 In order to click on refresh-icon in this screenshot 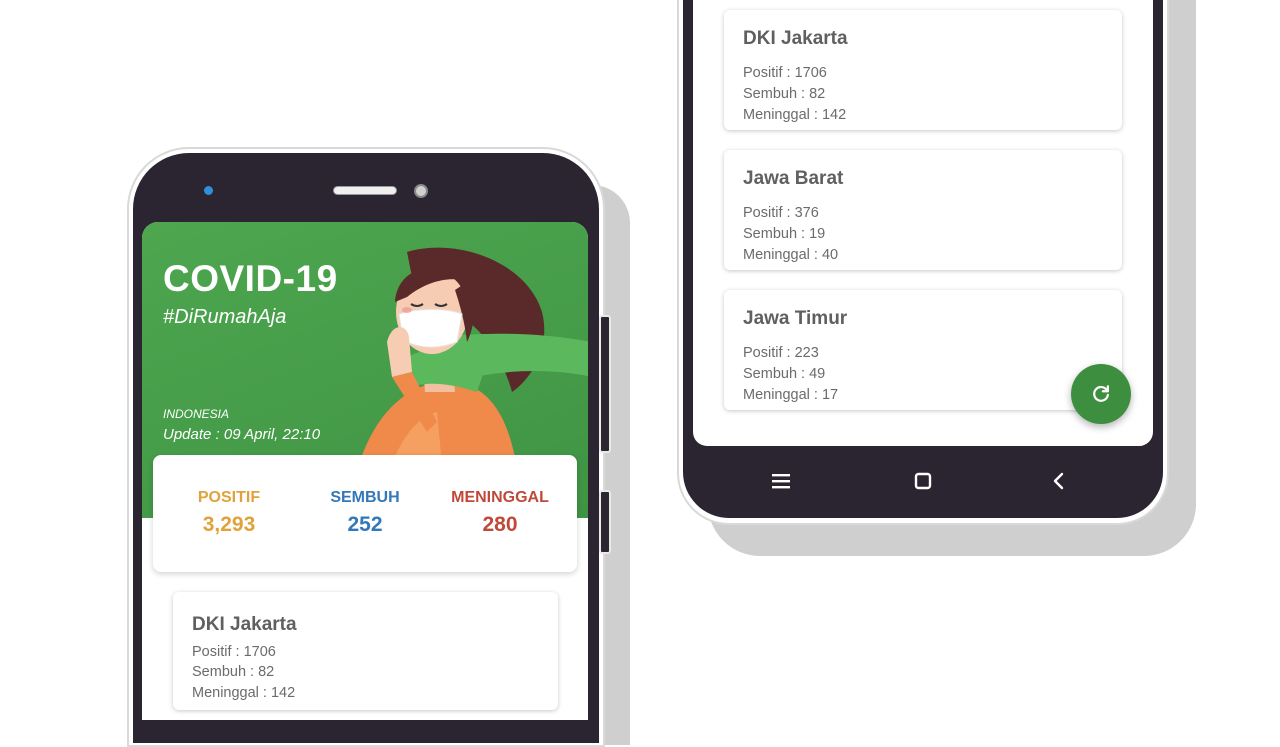, I will do `click(1101, 393)`.